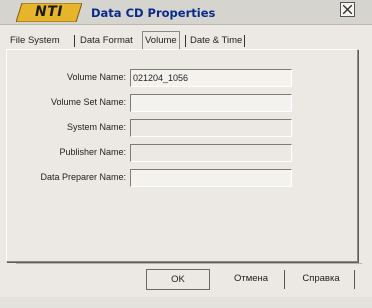  I want to click on close-icon, so click(347, 9).